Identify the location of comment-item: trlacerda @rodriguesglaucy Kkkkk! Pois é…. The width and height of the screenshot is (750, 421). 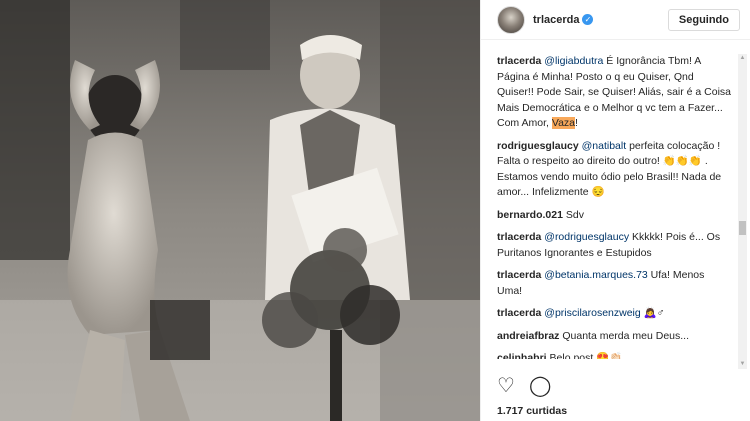
(614, 245).